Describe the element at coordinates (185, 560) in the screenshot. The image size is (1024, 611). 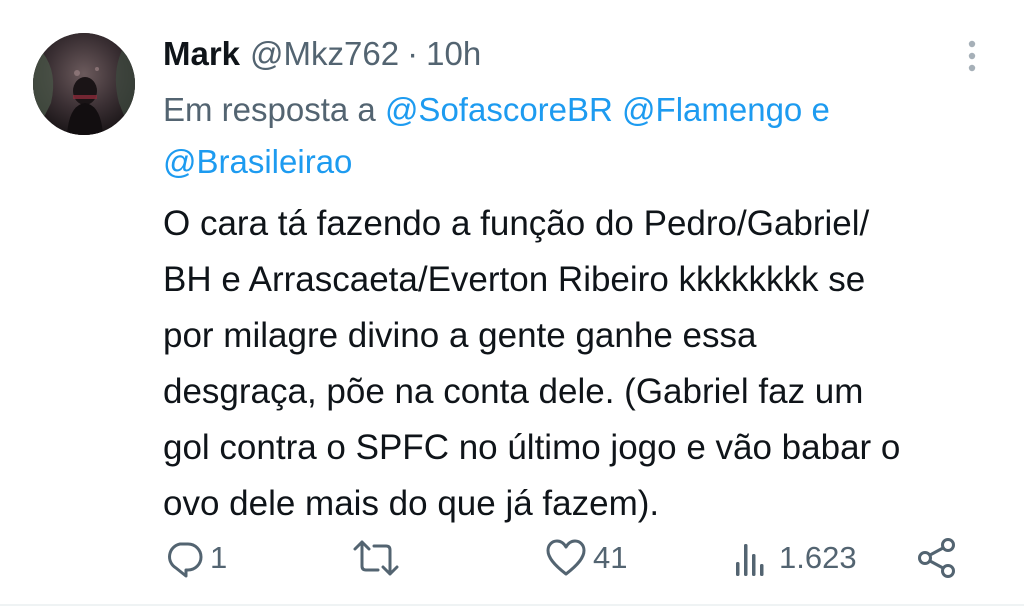
I see `reply-icon` at that location.